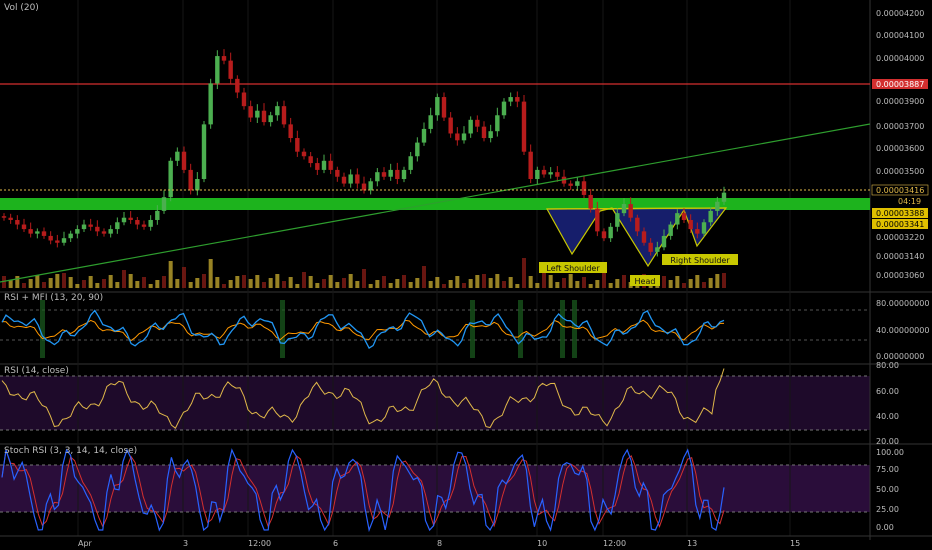  Describe the element at coordinates (795, 543) in the screenshot. I see `time-tick: 15` at that location.